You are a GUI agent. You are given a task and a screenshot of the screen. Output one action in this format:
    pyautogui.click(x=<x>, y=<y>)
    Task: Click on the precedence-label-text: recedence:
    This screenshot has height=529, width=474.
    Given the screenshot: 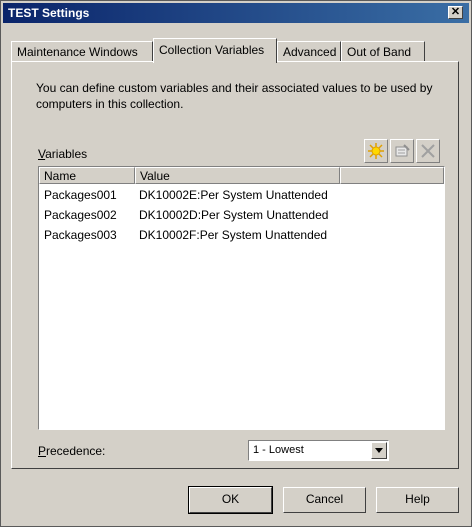 What is the action you would take?
    pyautogui.click(x=76, y=451)
    